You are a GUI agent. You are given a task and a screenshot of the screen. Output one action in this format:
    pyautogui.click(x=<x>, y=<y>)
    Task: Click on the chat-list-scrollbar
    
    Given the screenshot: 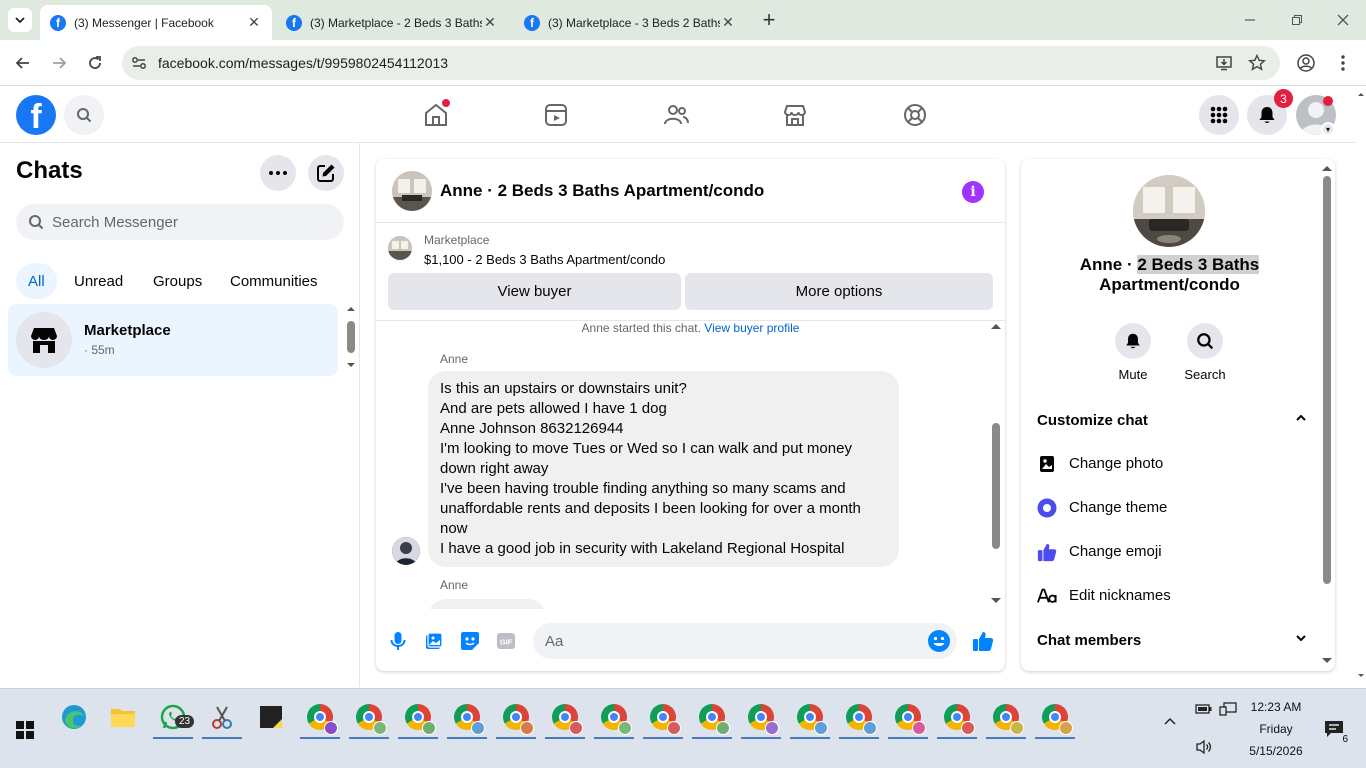 What is the action you would take?
    pyautogui.click(x=351, y=337)
    